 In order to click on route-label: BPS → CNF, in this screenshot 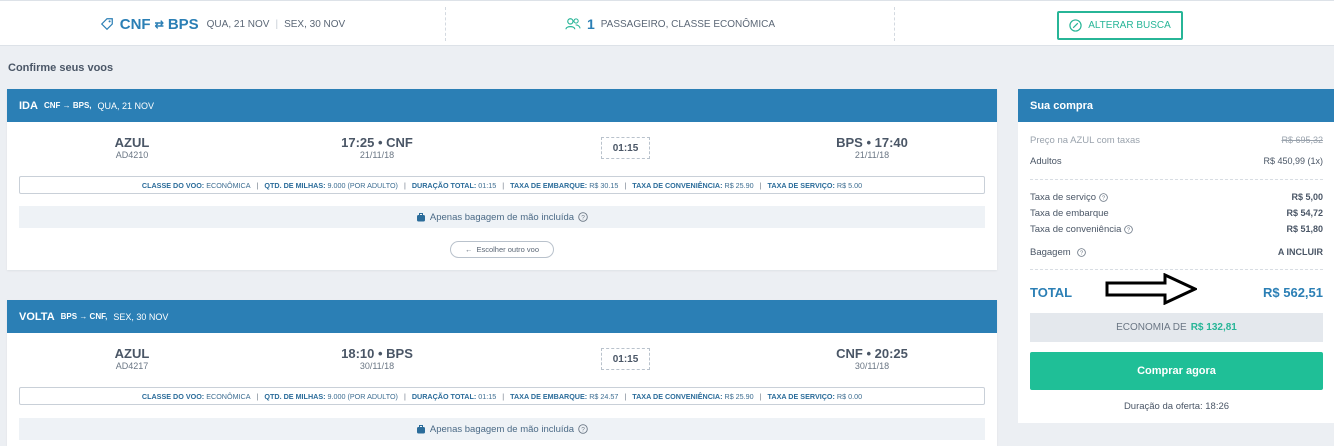, I will do `click(84, 316)`.